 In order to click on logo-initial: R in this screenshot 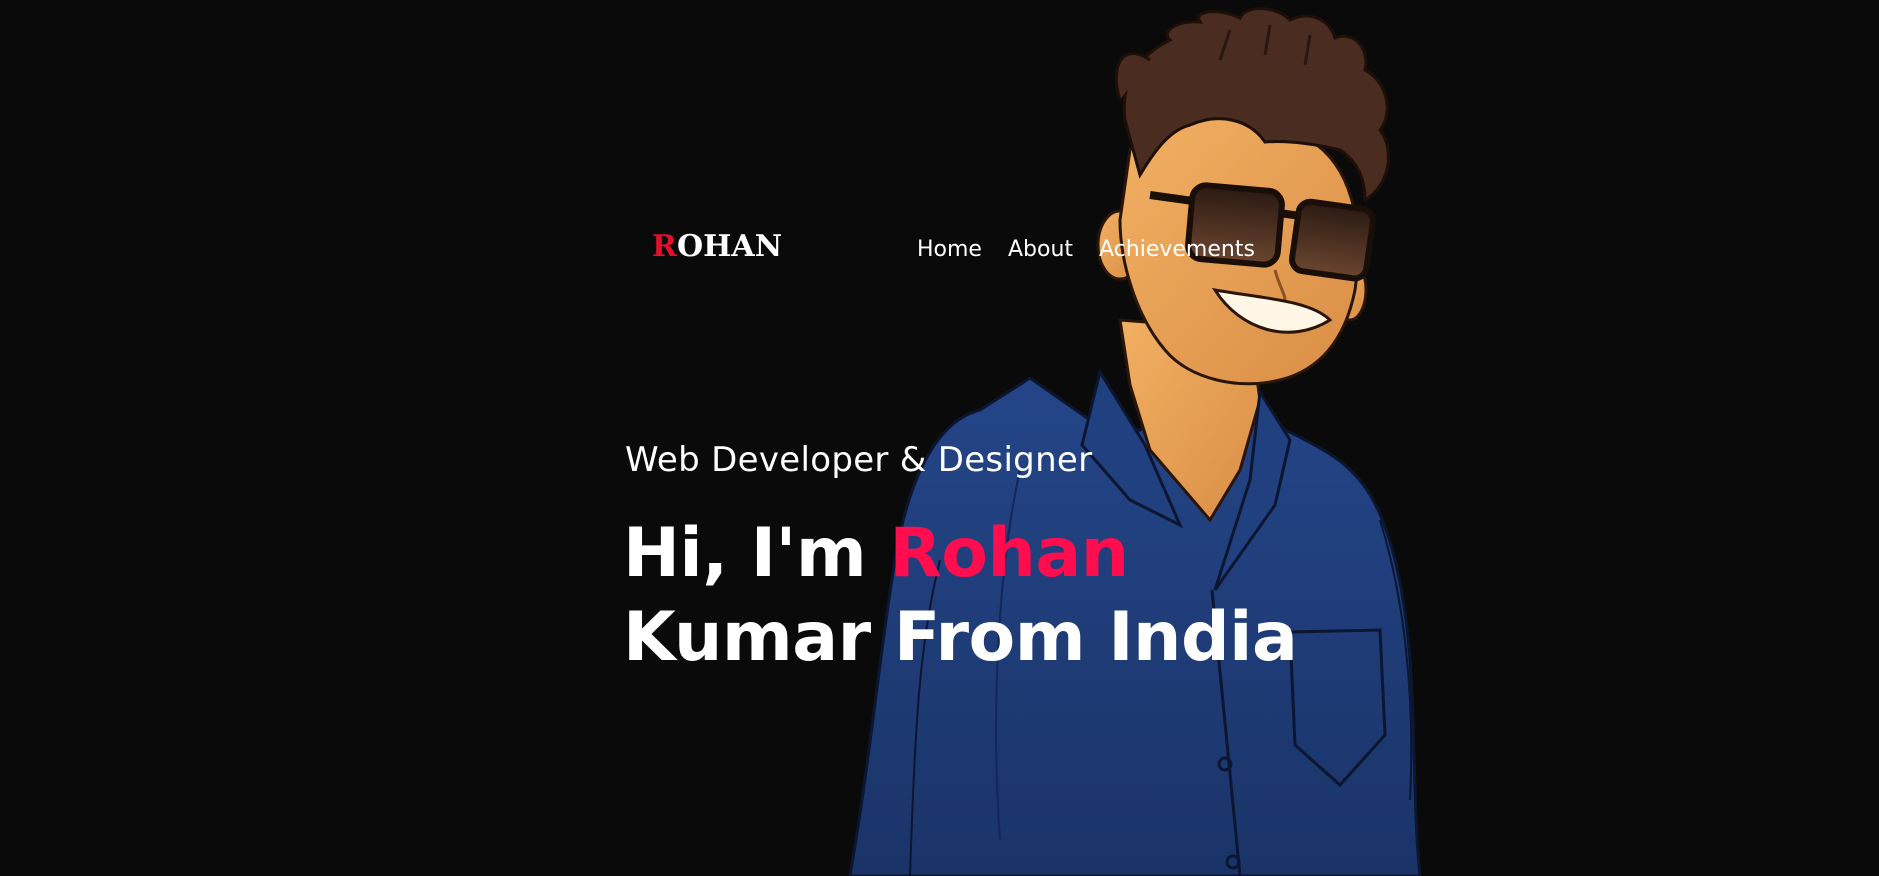, I will do `click(664, 246)`.